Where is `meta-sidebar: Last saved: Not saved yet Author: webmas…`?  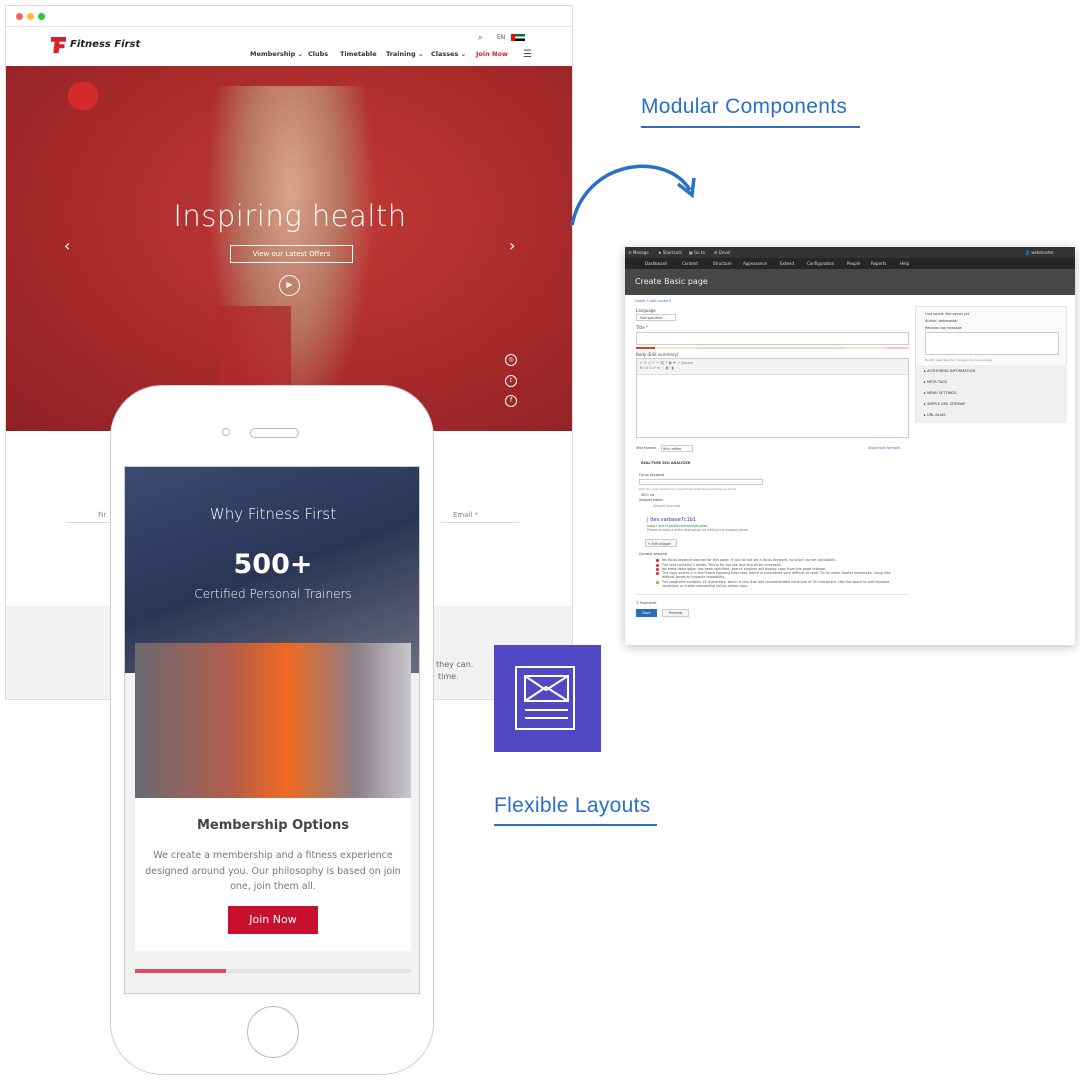
meta-sidebar: Last saved: Not saved yet Author: webmas… is located at coordinates (991, 364).